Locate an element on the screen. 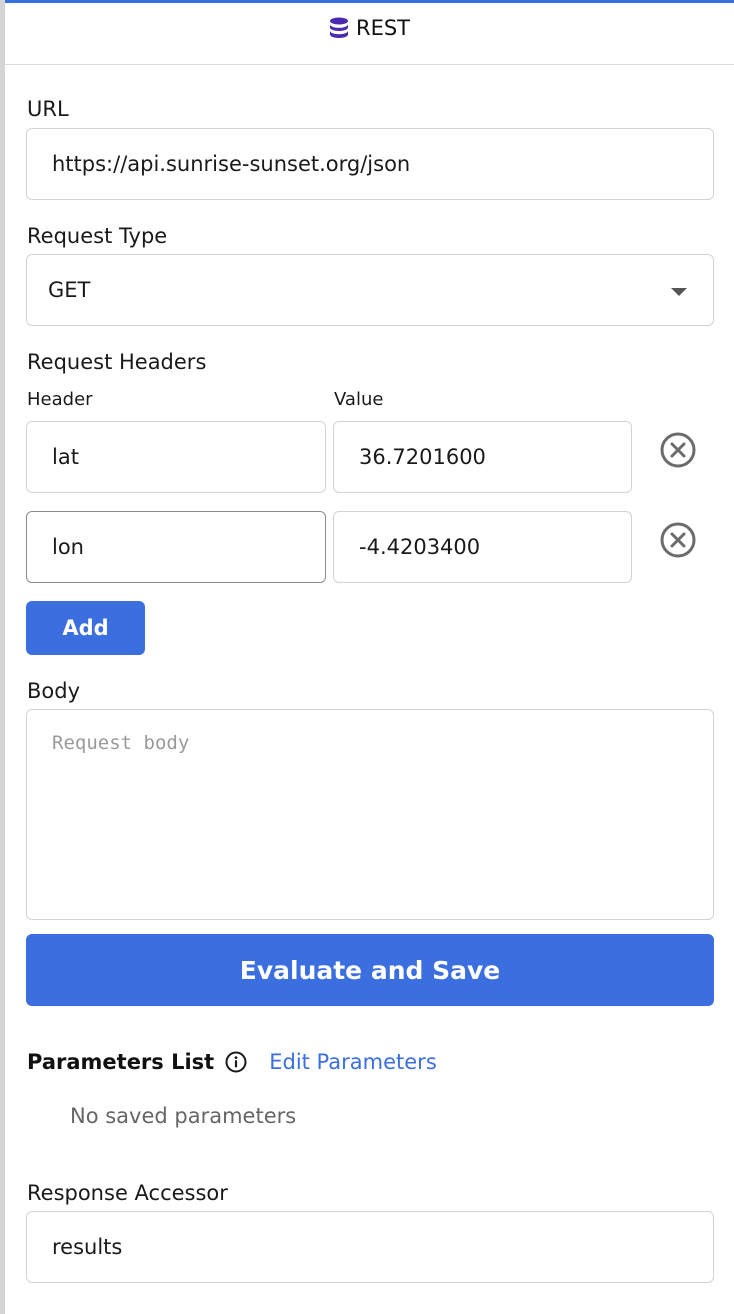  header-key-input: lon is located at coordinates (176, 547).